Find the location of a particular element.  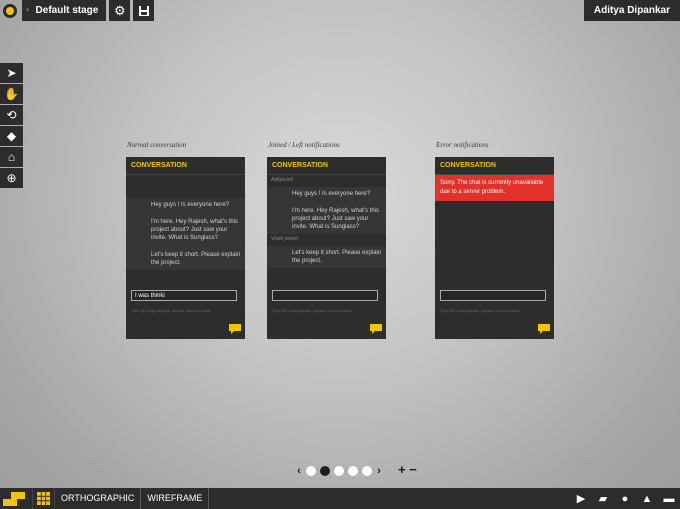

home-tool: ⌂ is located at coordinates (11, 157).